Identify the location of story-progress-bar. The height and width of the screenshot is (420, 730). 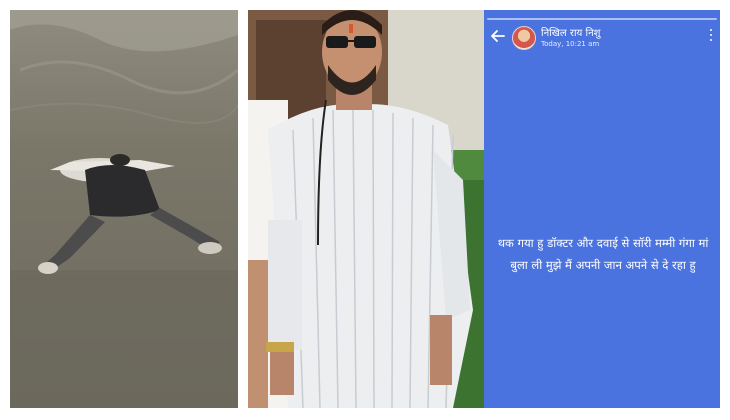
(602, 19).